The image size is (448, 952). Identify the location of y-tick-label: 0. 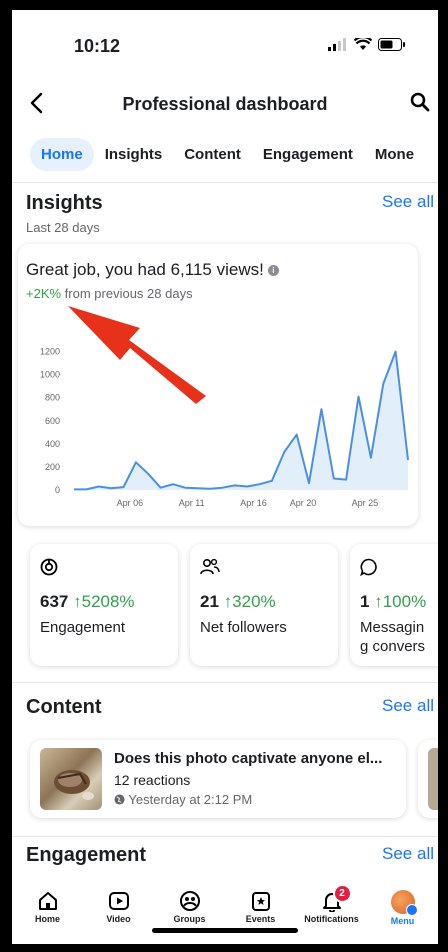
(57, 490).